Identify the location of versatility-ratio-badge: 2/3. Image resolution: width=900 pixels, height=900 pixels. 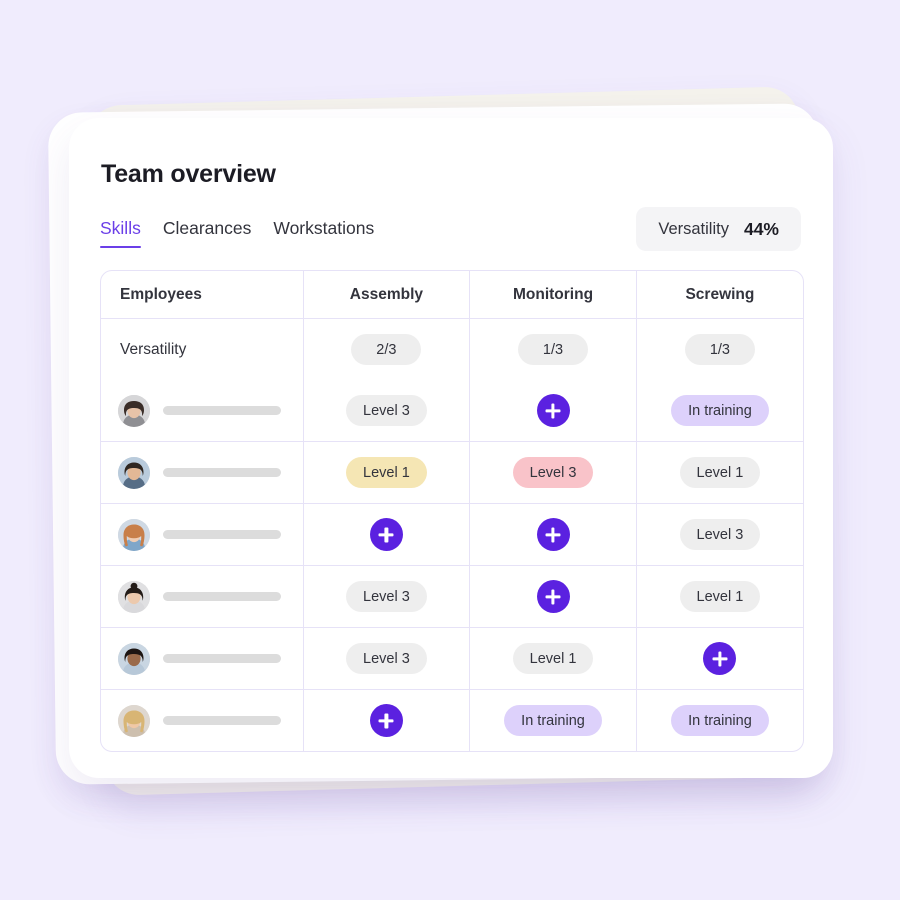
(386, 349).